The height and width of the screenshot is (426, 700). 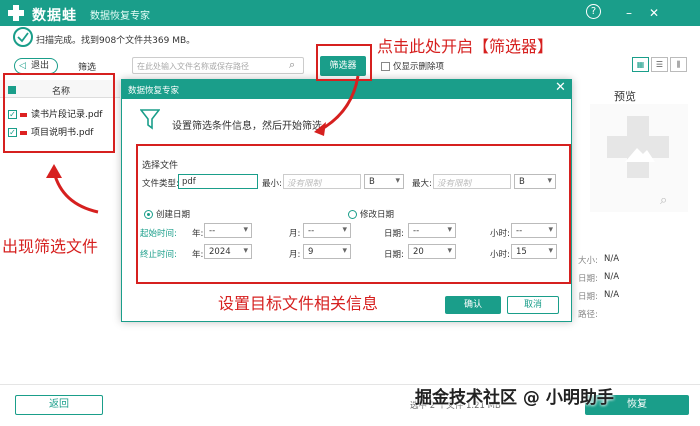 I want to click on filelist-highlight-box, so click(x=59, y=113).